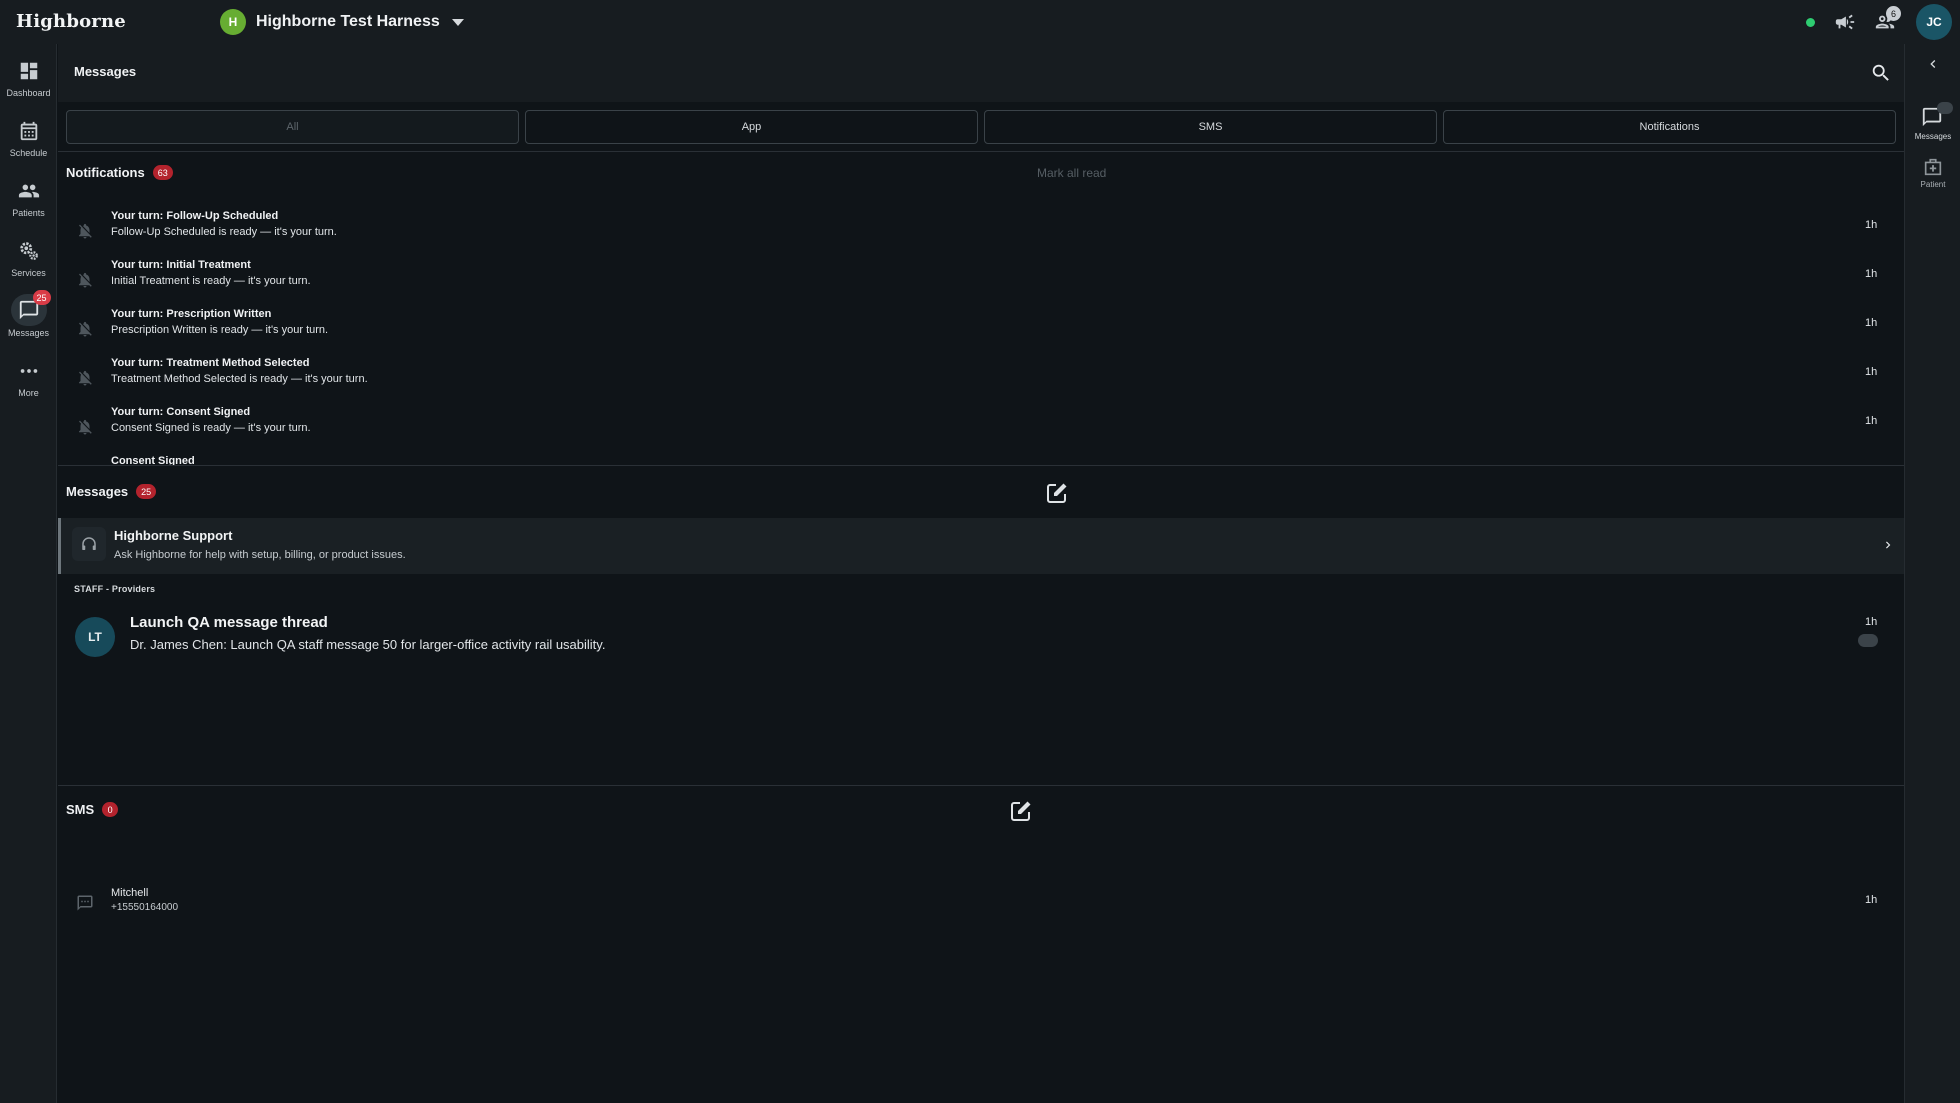 This screenshot has width=1960, height=1103. What do you see at coordinates (28, 213) in the screenshot?
I see `nav-label: Patients` at bounding box center [28, 213].